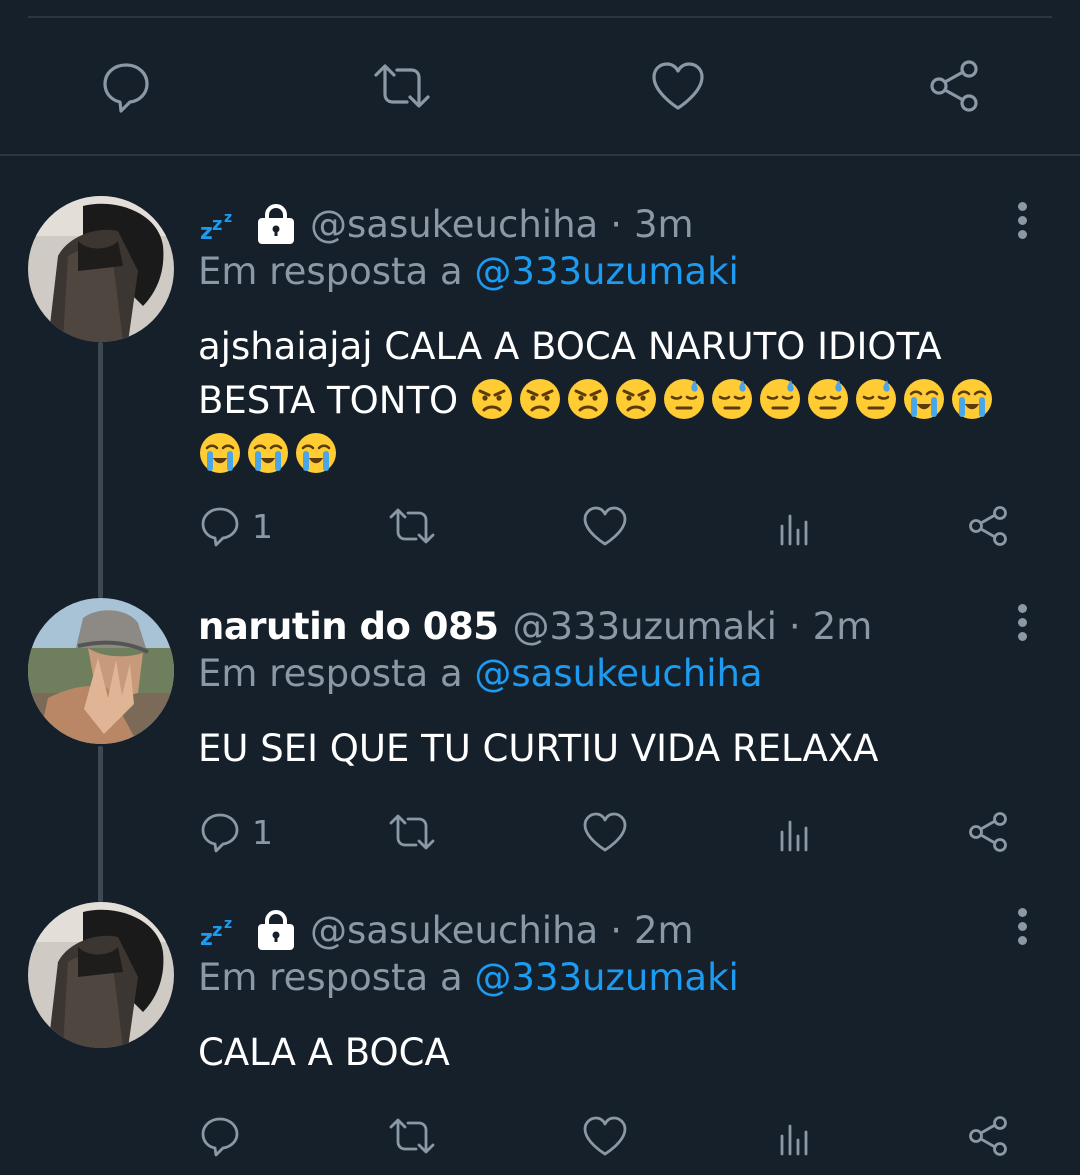  Describe the element at coordinates (540, 17) in the screenshot. I see `top-divider` at that location.